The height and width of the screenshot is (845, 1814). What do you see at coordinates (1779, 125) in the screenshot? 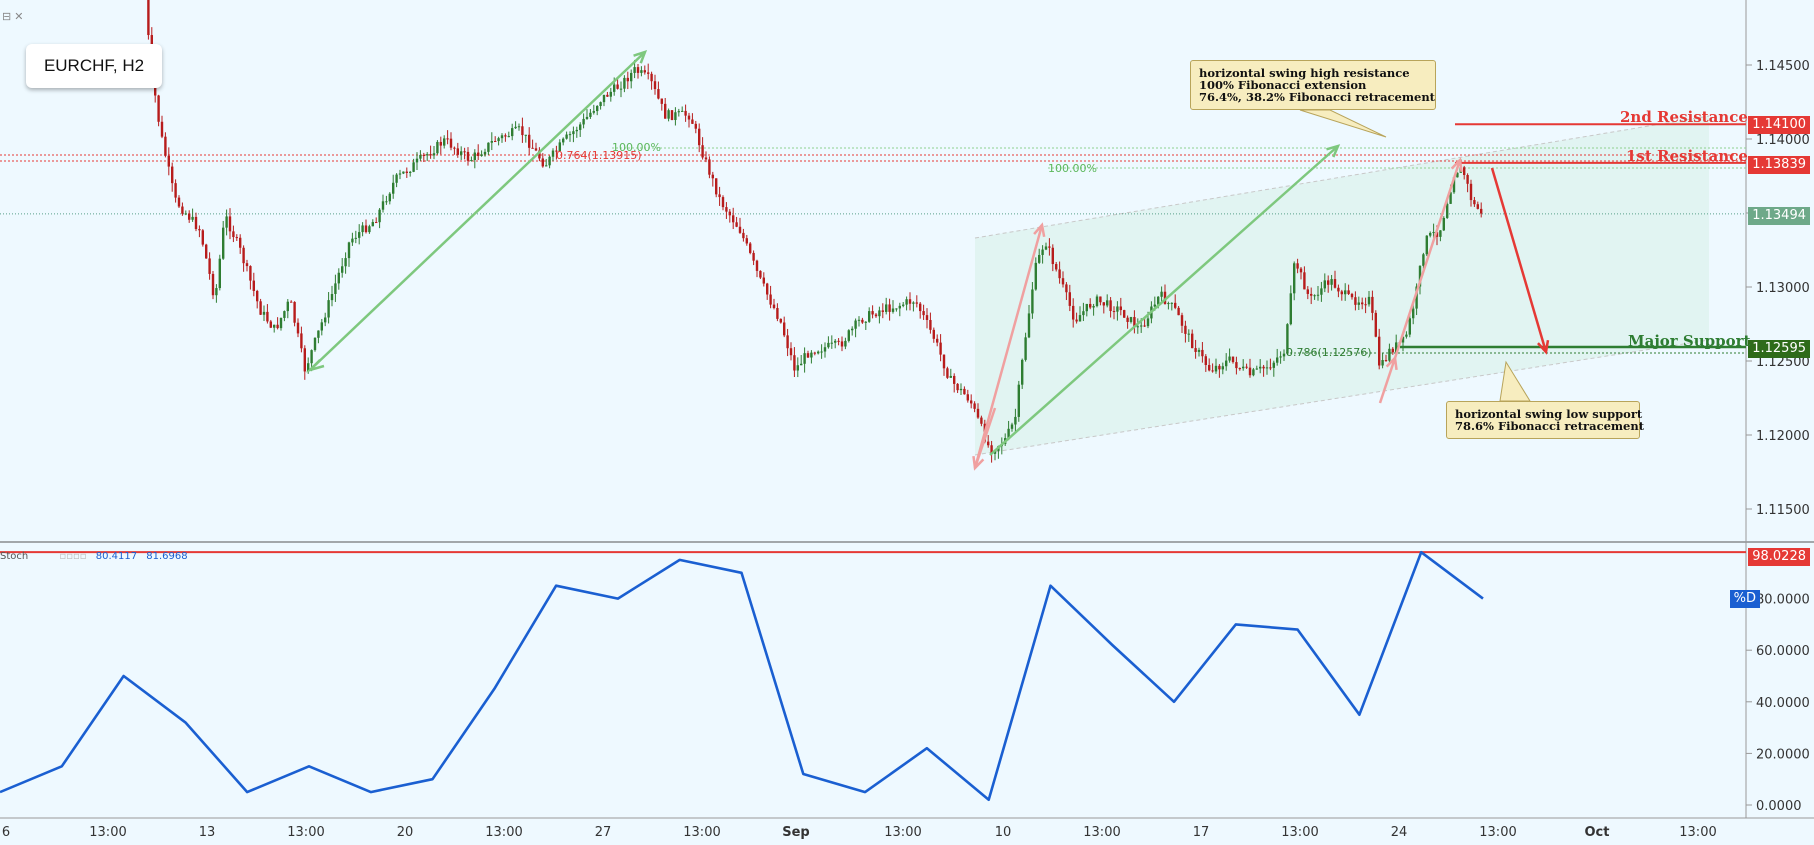
I see `second-resistance-price: 1.14100` at bounding box center [1779, 125].